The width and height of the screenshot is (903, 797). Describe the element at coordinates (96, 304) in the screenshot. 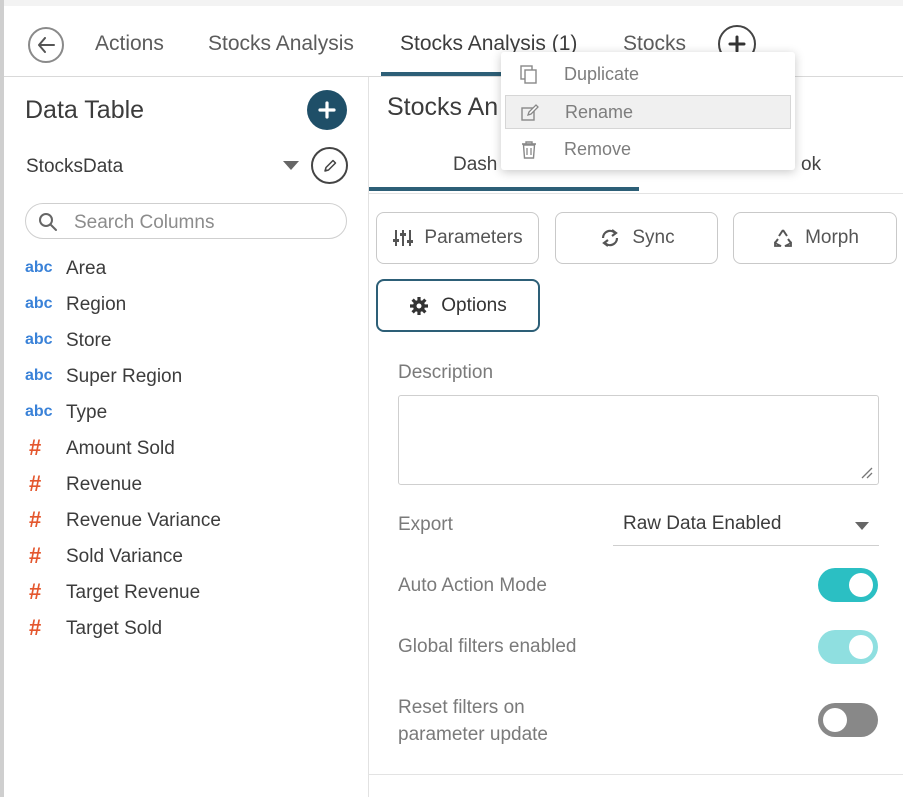

I see `column-name: Region` at that location.